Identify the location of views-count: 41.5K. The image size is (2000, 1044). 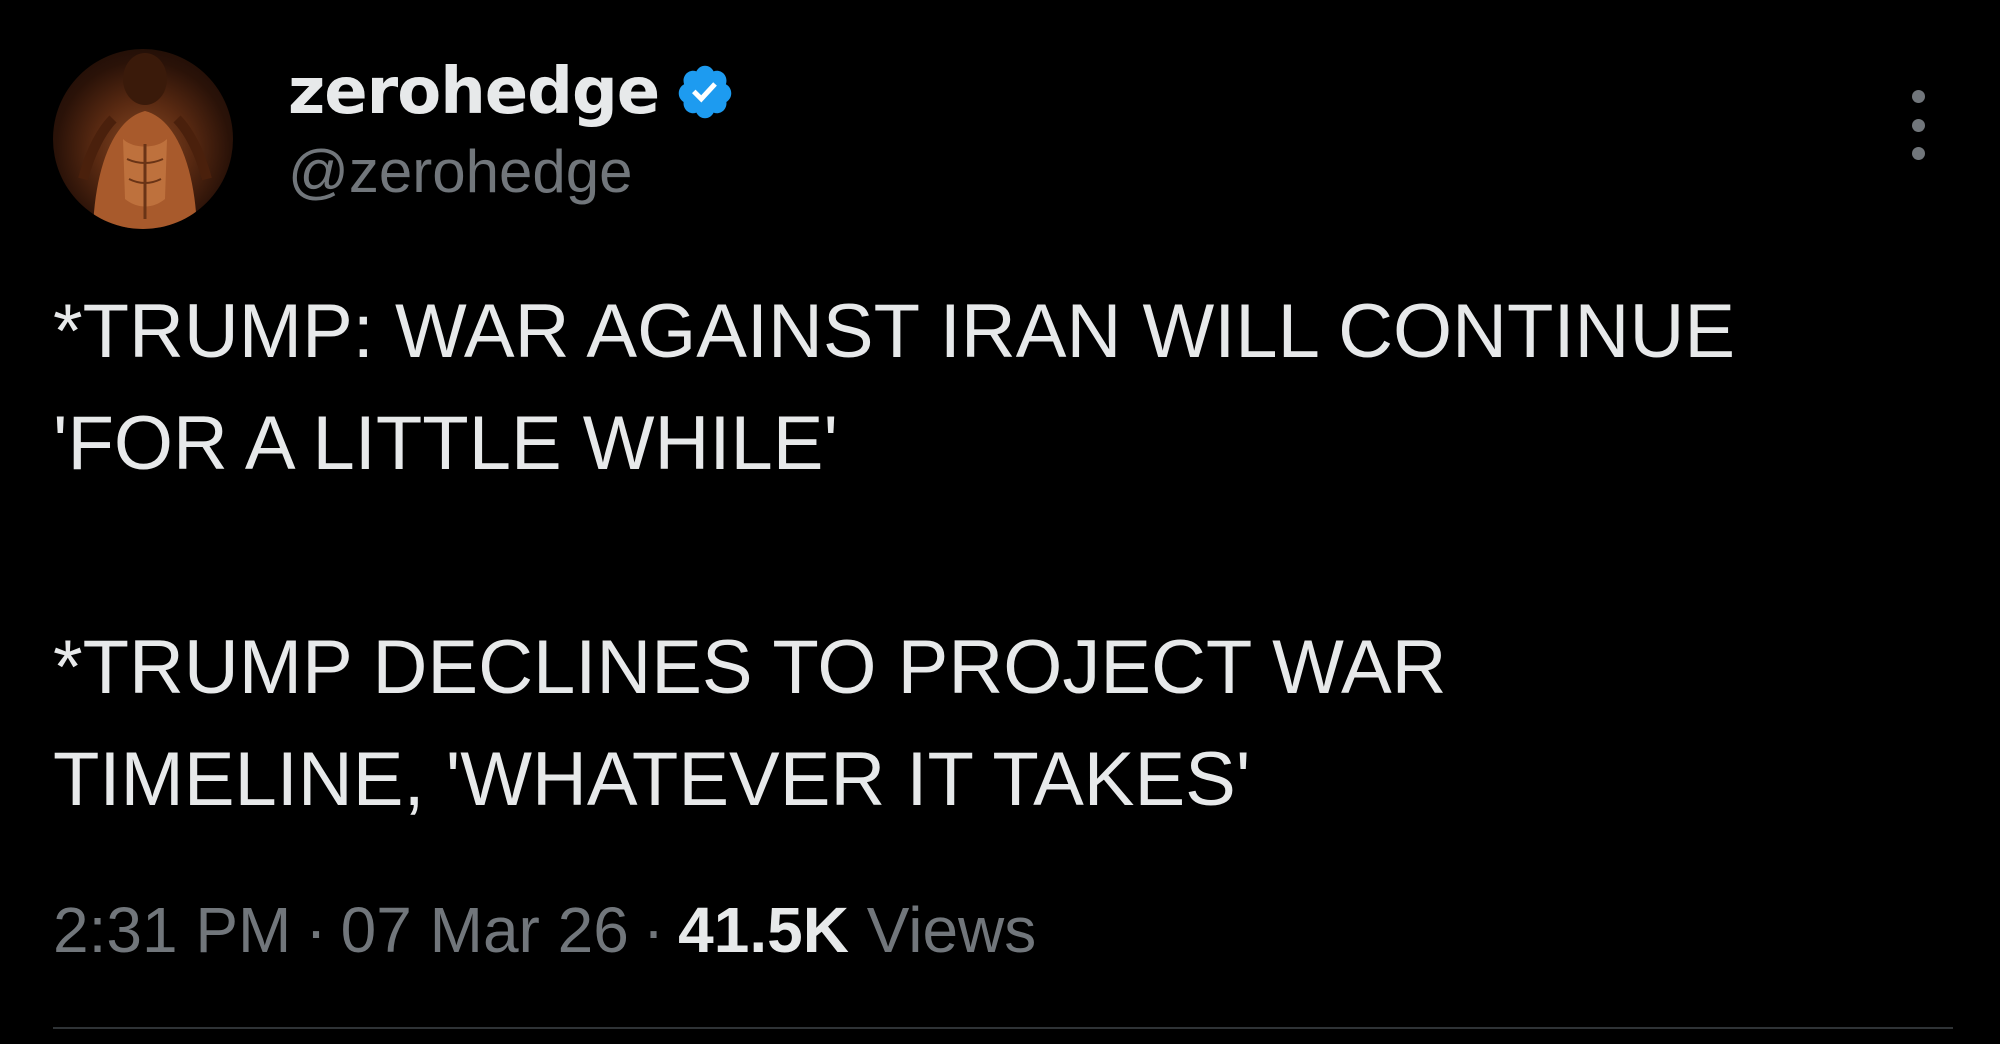
(763, 930).